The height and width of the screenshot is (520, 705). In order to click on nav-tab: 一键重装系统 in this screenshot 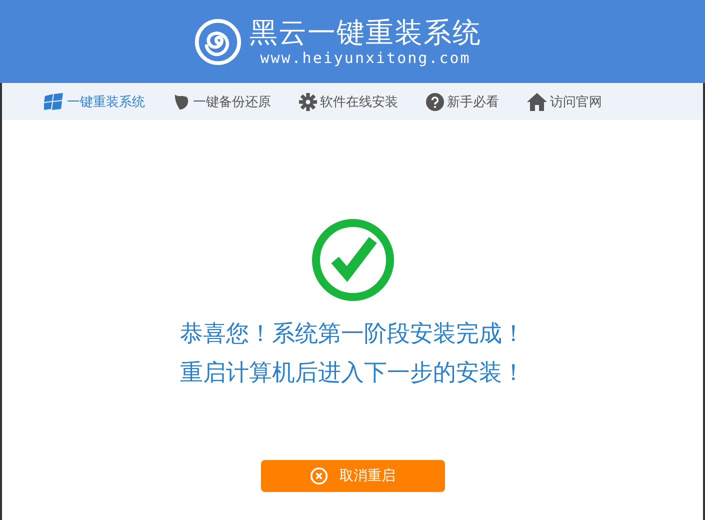, I will do `click(94, 101)`.